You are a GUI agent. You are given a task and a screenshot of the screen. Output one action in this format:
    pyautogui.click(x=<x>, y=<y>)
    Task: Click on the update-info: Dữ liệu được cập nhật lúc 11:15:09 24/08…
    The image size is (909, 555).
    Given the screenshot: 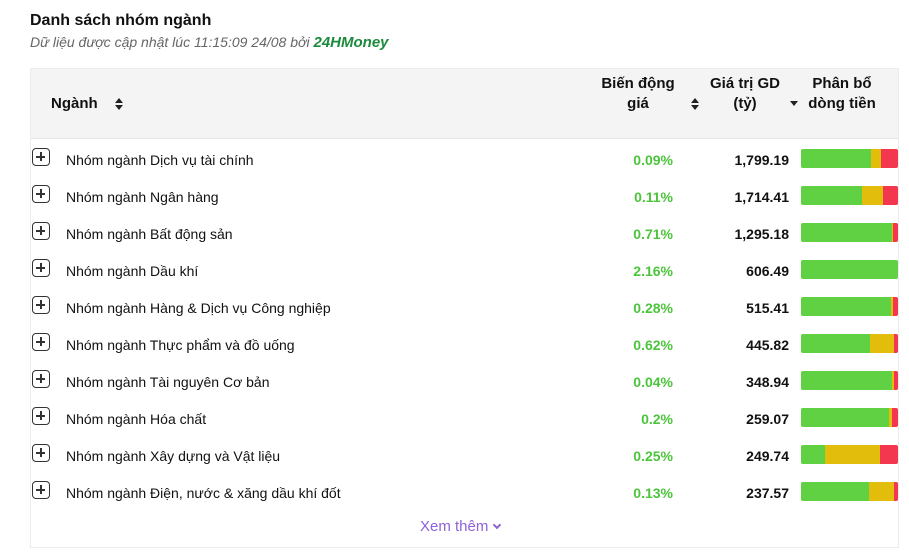 What is the action you would take?
    pyautogui.click(x=209, y=42)
    